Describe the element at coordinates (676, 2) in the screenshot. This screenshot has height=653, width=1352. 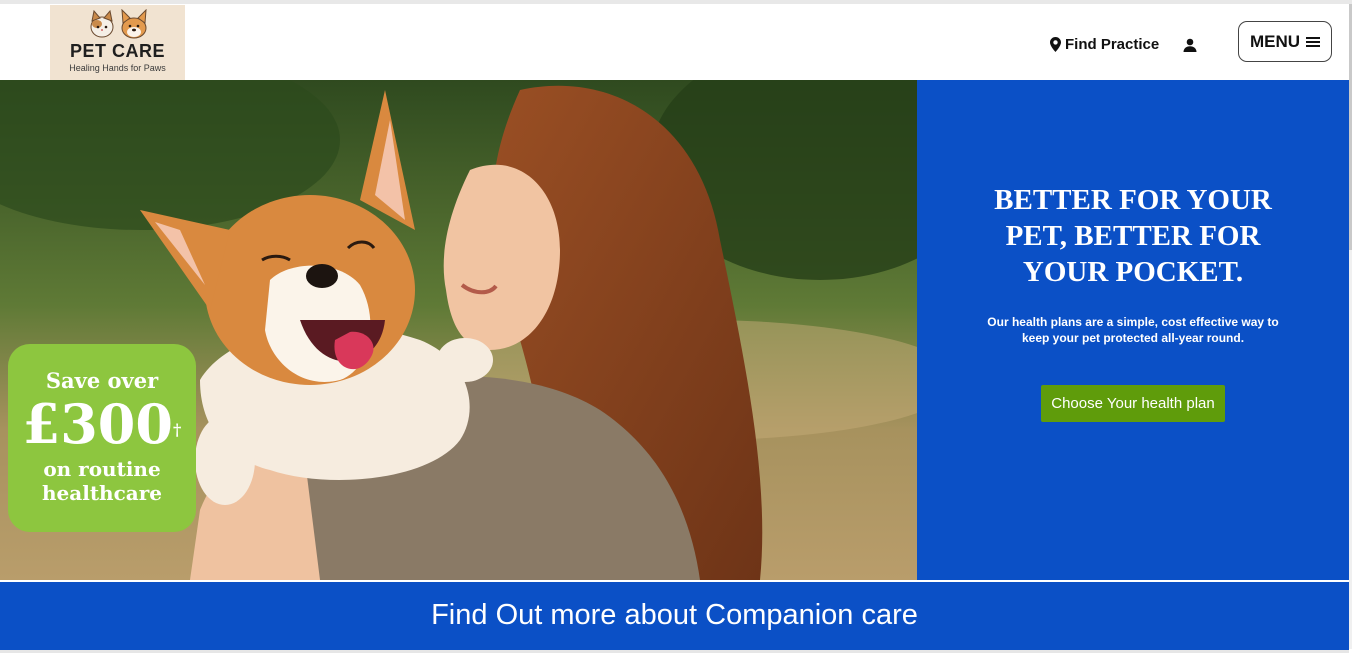
I see `browser-top-border` at that location.